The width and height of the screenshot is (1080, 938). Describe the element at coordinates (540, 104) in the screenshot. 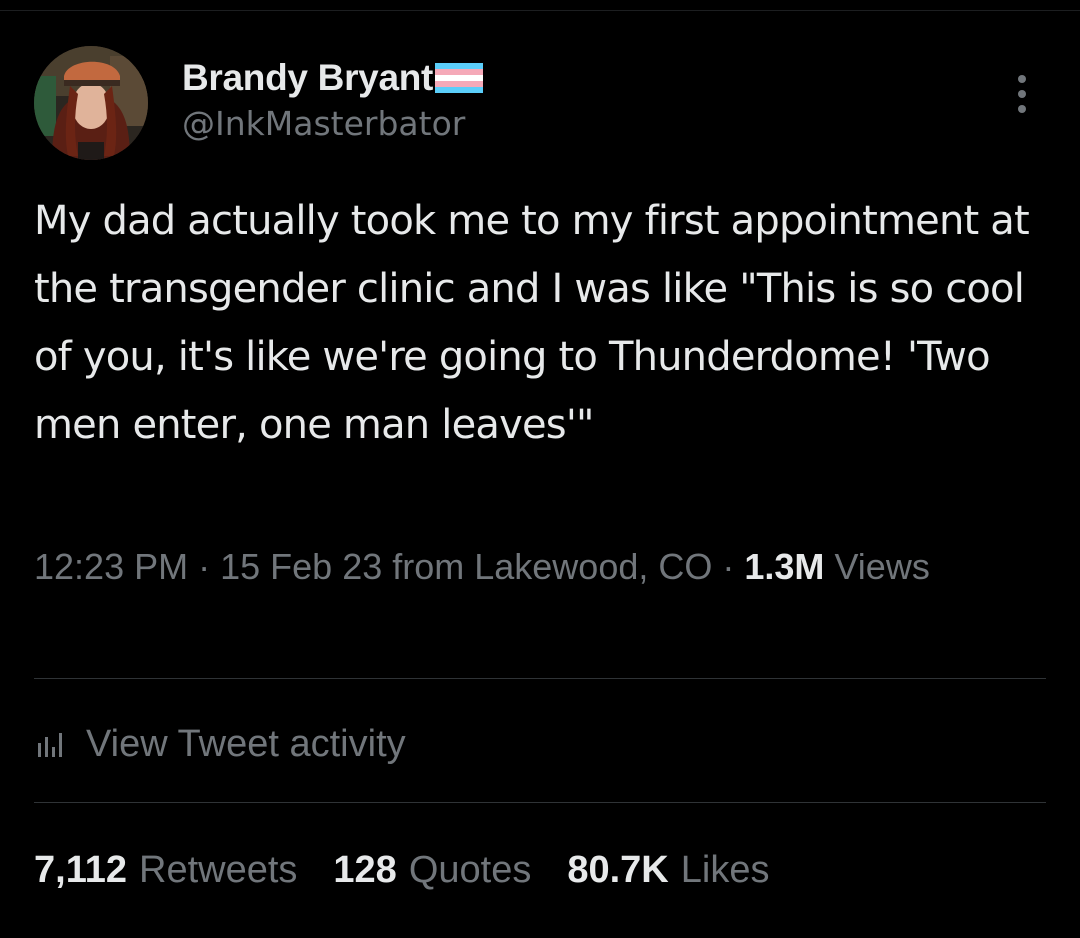

I see `tweet-header: Brandy Bryant @InkMasterbator` at that location.